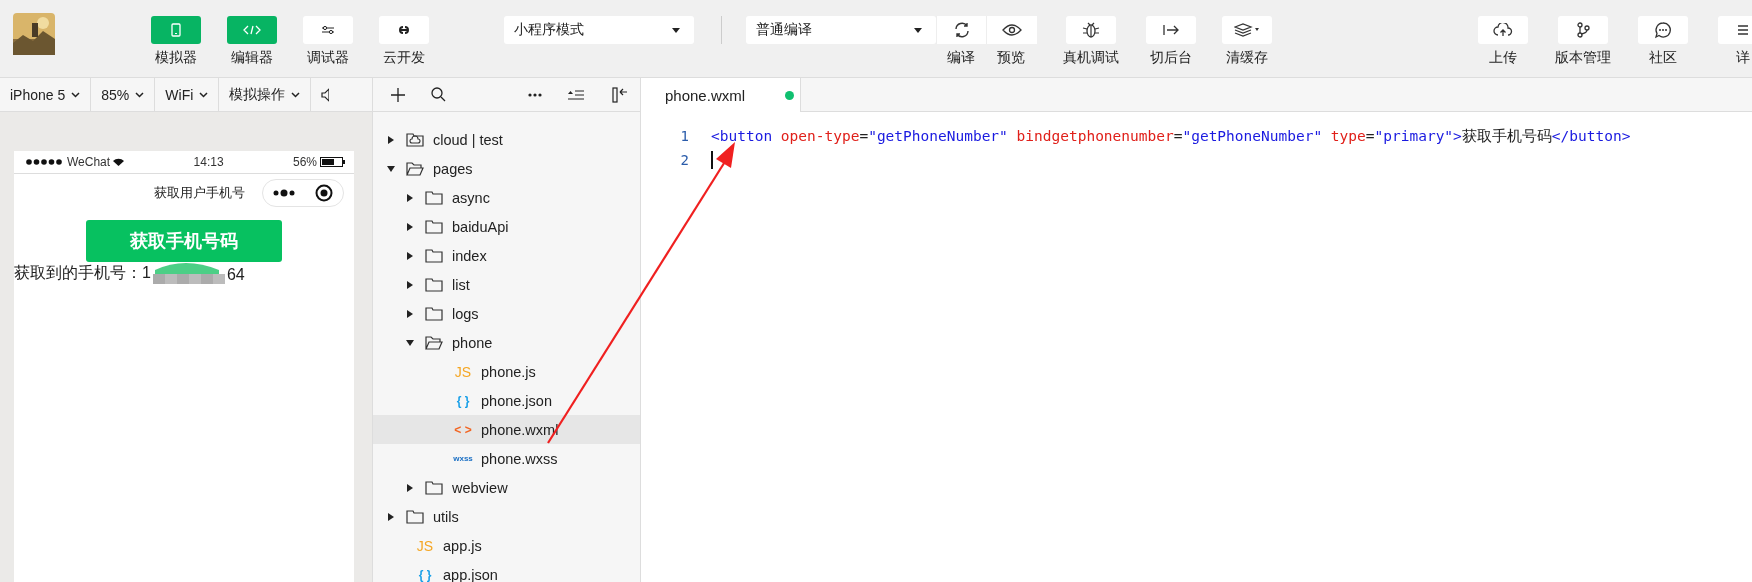 Image resolution: width=1752 pixels, height=582 pixels. What do you see at coordinates (506, 342) in the screenshot?
I see `file-tree-item: phone` at bounding box center [506, 342].